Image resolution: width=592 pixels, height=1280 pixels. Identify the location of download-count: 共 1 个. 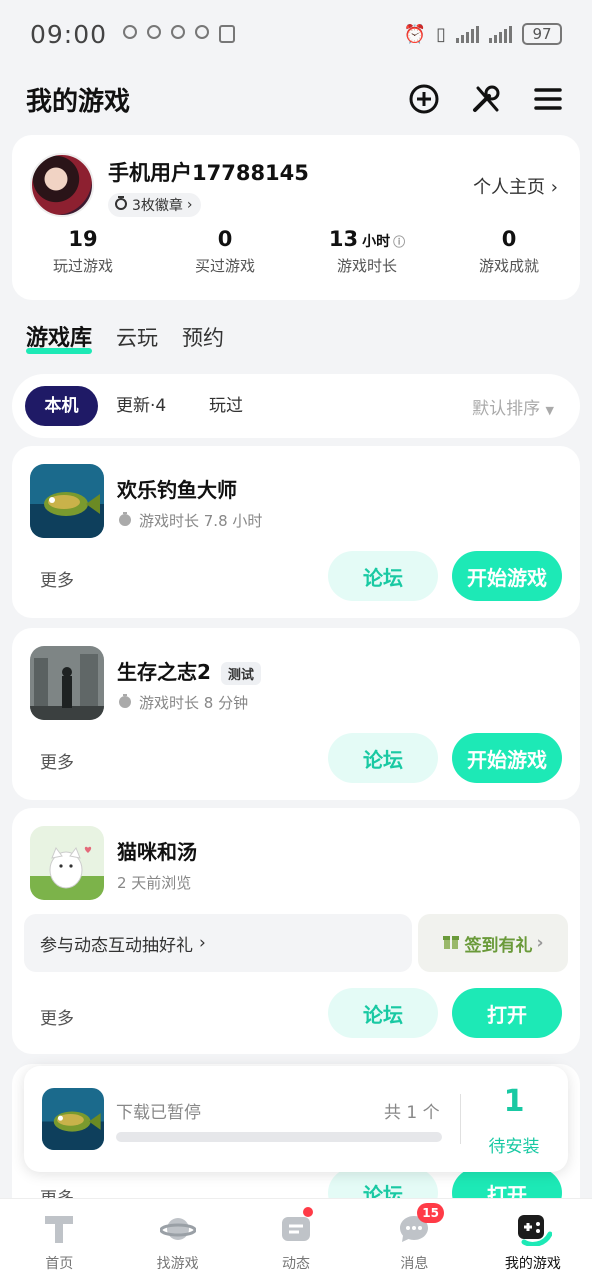
(412, 1113).